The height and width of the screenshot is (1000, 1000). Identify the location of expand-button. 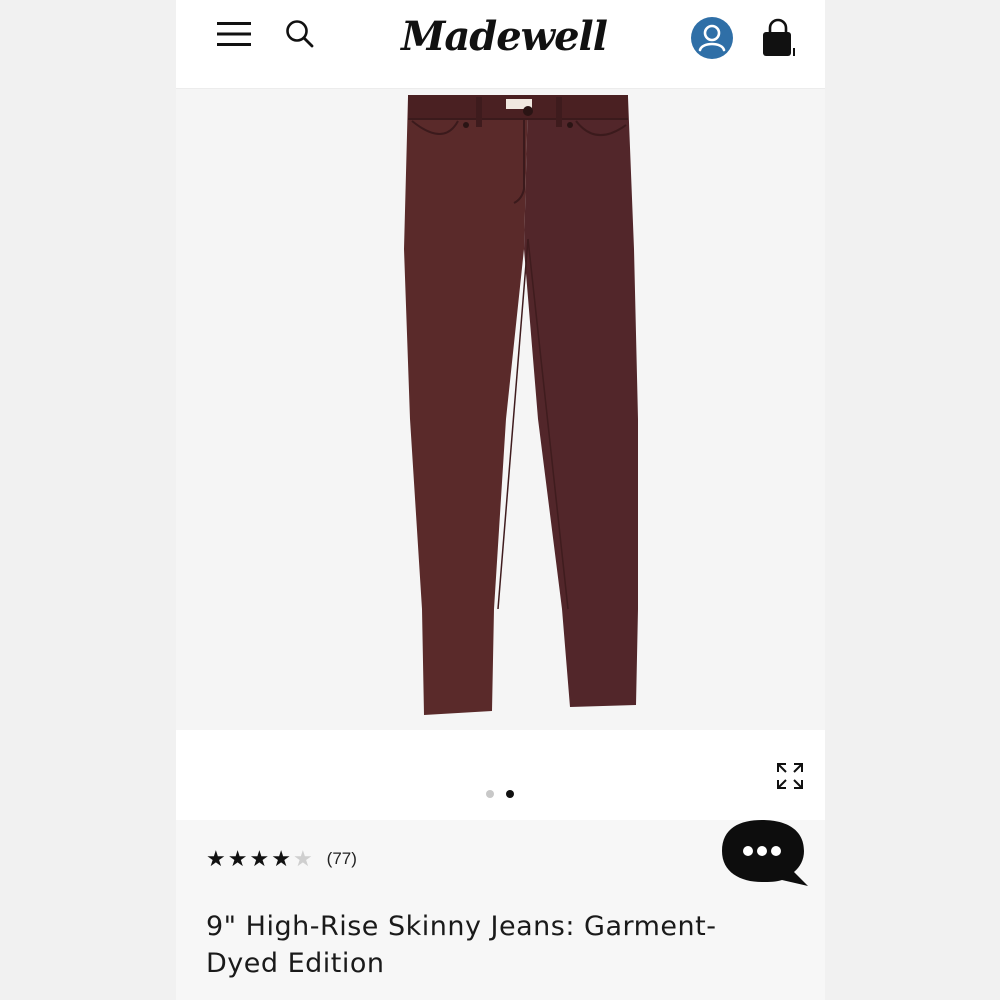
(790, 776).